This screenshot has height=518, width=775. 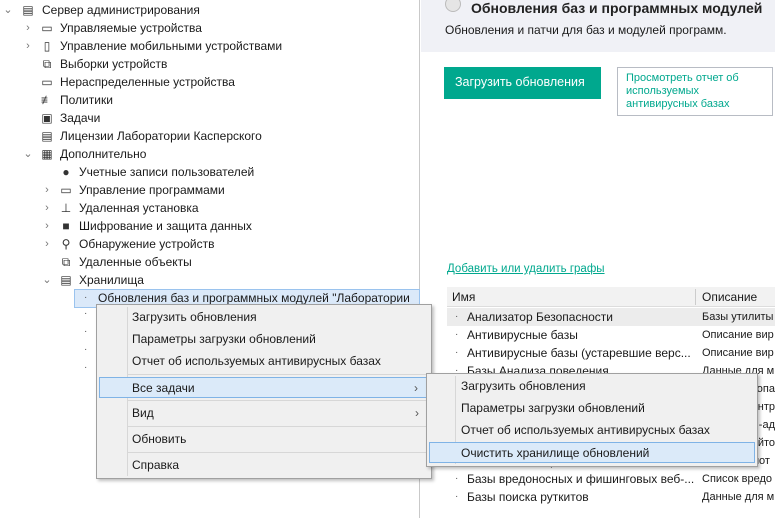 I want to click on table-row: · Антивирусные базы Описание вир, so click(x=611, y=335).